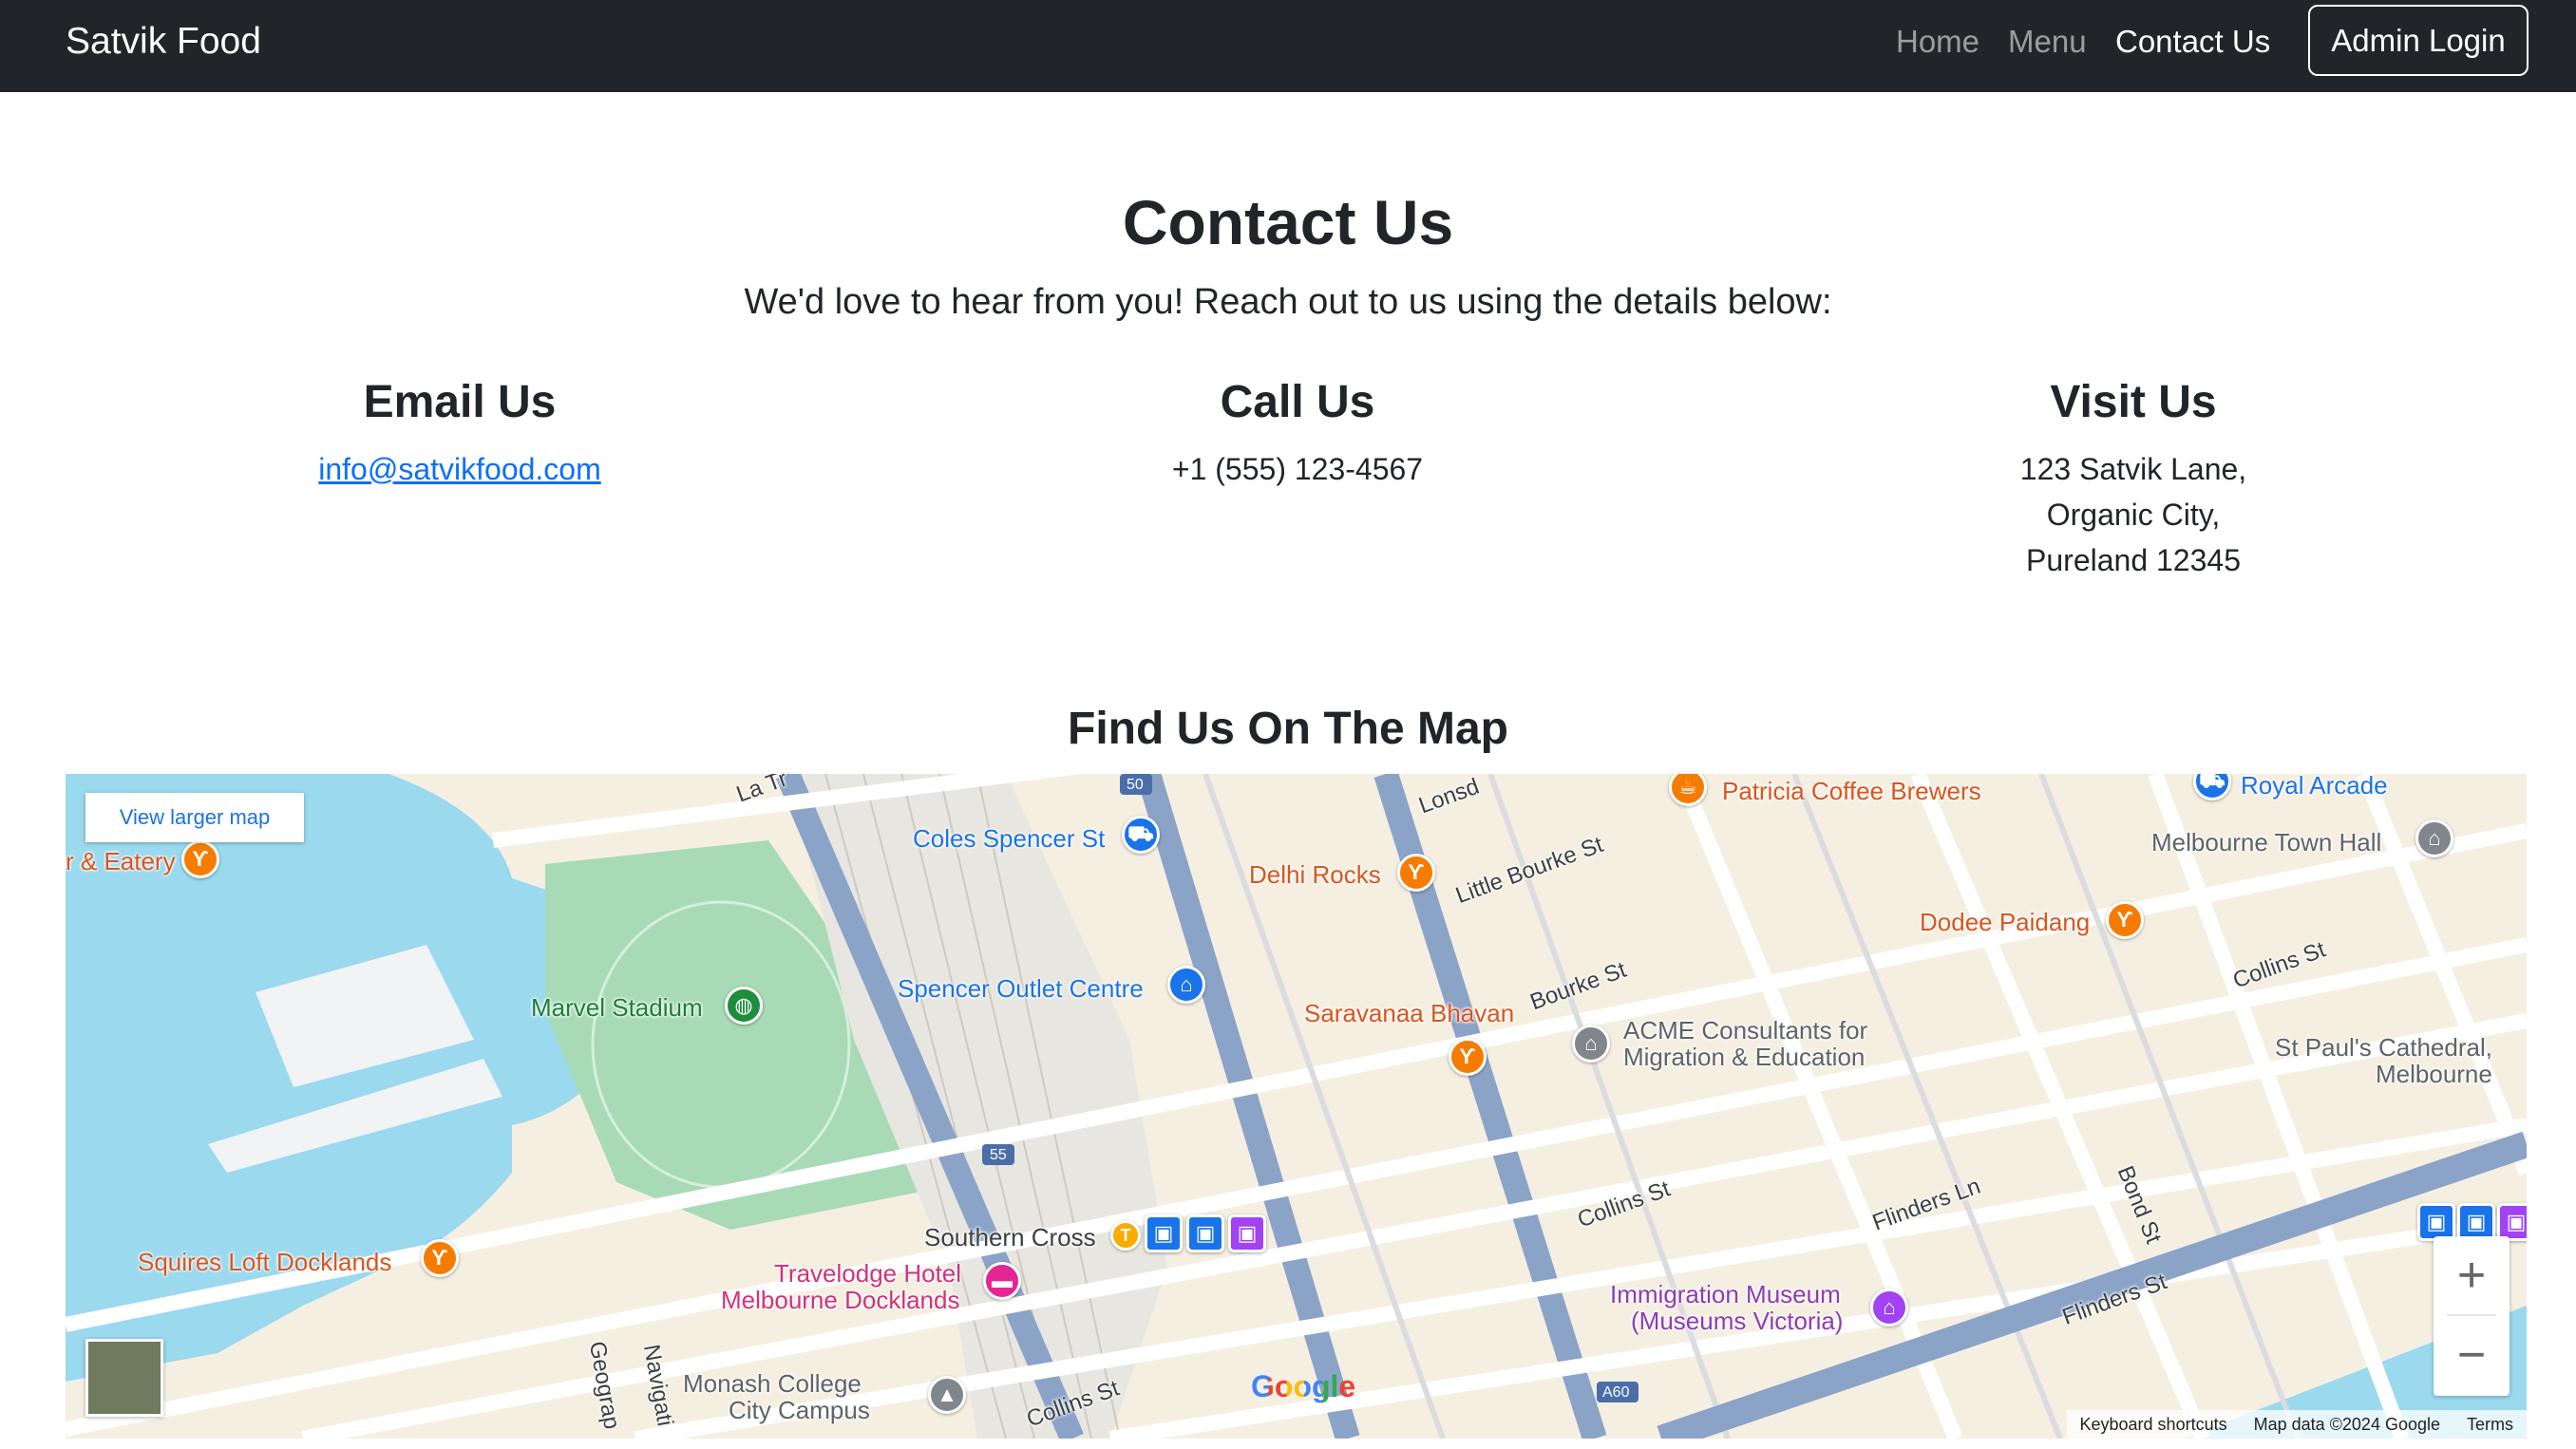 This screenshot has height=1449, width=2576. I want to click on route-a60-badge: A60, so click(1616, 1392).